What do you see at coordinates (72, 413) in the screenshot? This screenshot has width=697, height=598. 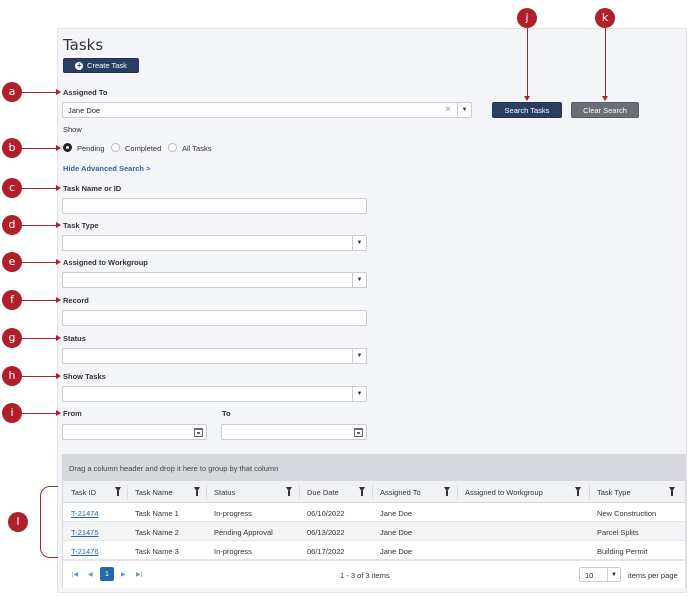 I see `from-label: From` at bounding box center [72, 413].